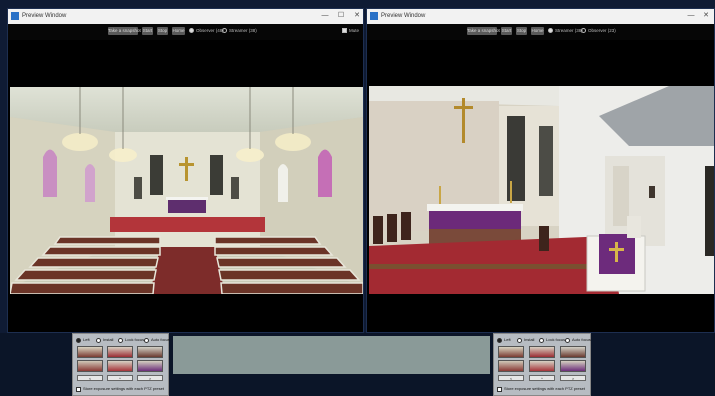  I want to click on mute-label: Mute, so click(354, 30).